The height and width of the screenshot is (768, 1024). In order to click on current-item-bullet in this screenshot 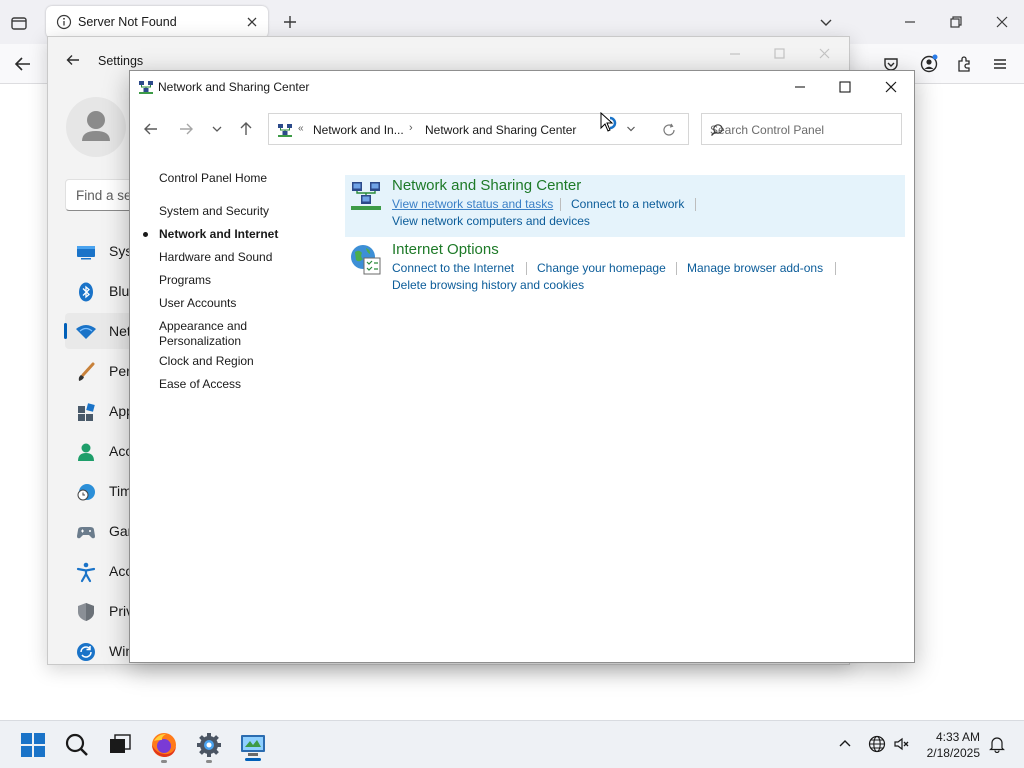, I will do `click(145, 234)`.